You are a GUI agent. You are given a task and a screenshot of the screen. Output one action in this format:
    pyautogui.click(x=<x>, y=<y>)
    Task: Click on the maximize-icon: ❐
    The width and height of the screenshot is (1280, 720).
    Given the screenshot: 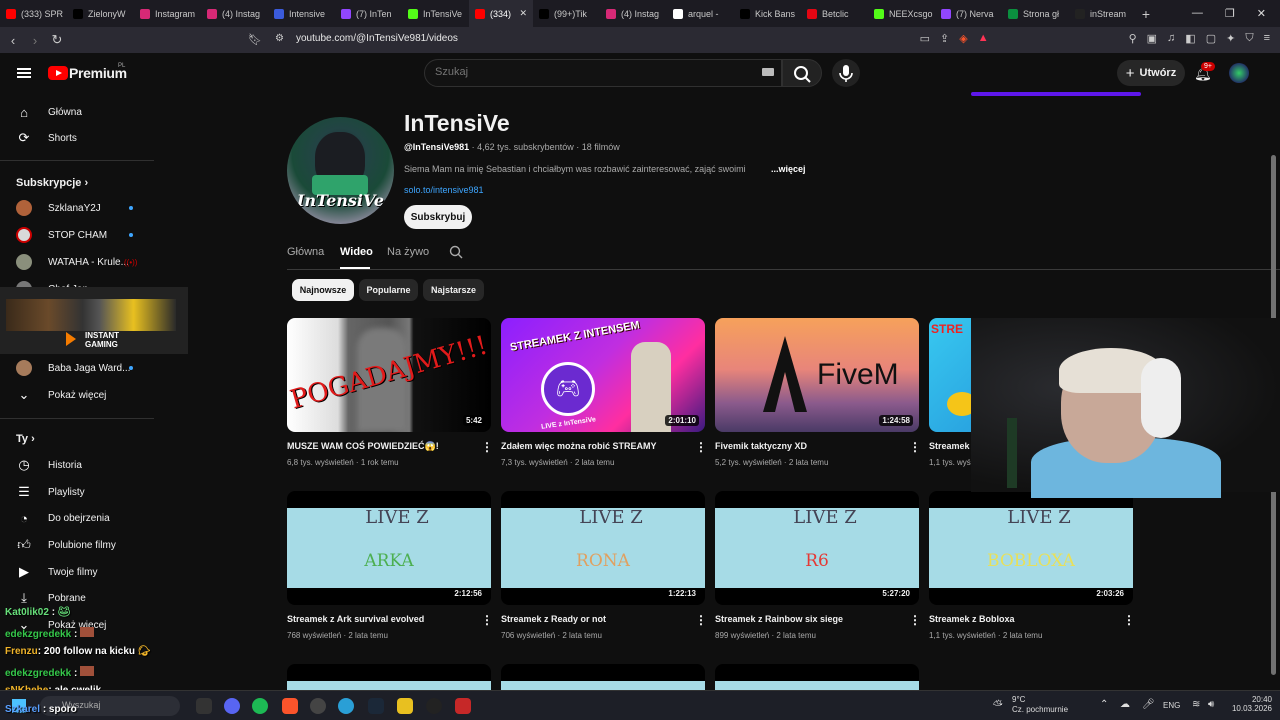 What is the action you would take?
    pyautogui.click(x=1230, y=13)
    